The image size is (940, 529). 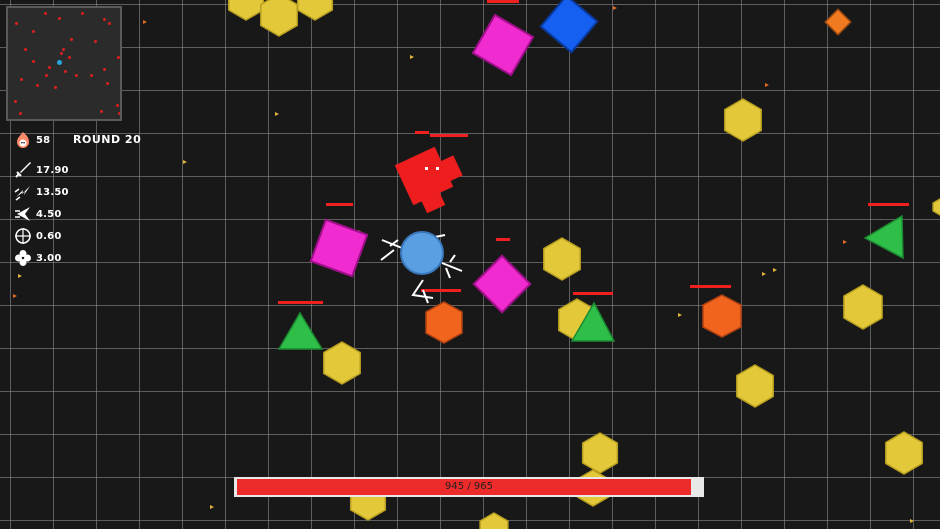 What do you see at coordinates (59, 62) in the screenshot?
I see `minimap-player-dot` at bounding box center [59, 62].